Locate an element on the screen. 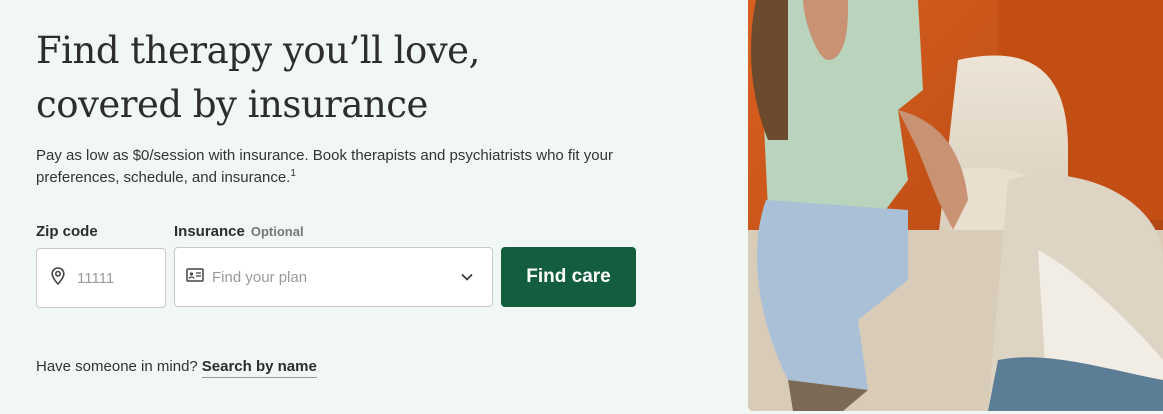 The height and width of the screenshot is (414, 1163). chevron-down-icon is located at coordinates (467, 279).